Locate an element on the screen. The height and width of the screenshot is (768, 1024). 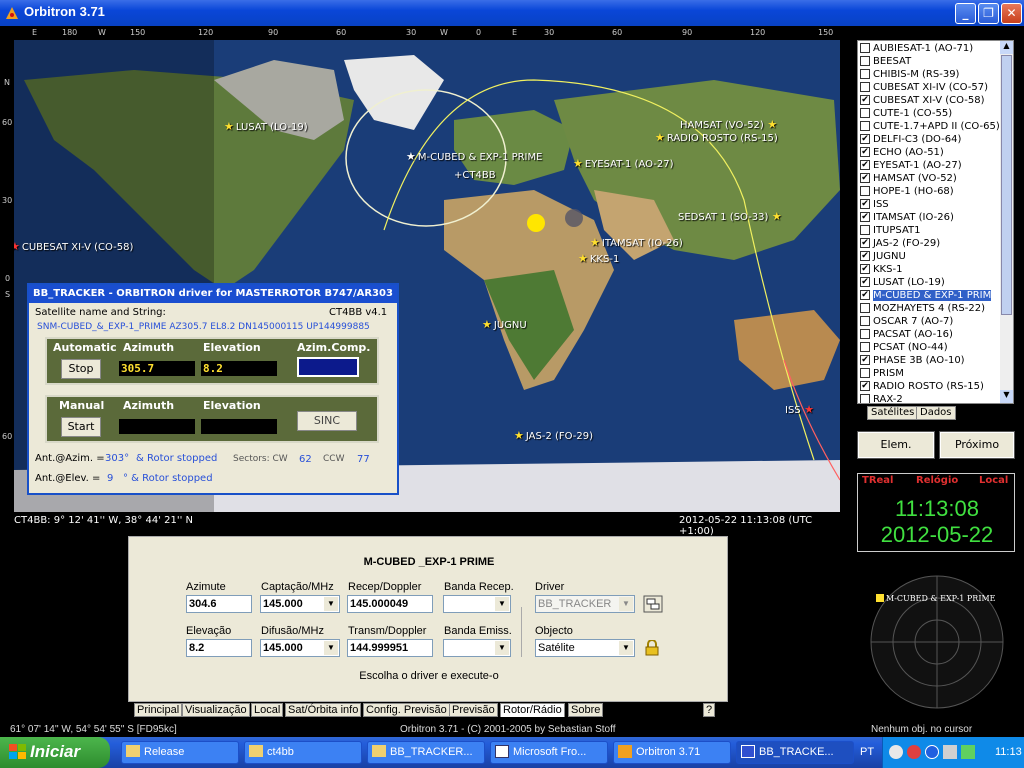
satellite-list-item: PCSAT (NO-44) is located at coordinates (904, 348).